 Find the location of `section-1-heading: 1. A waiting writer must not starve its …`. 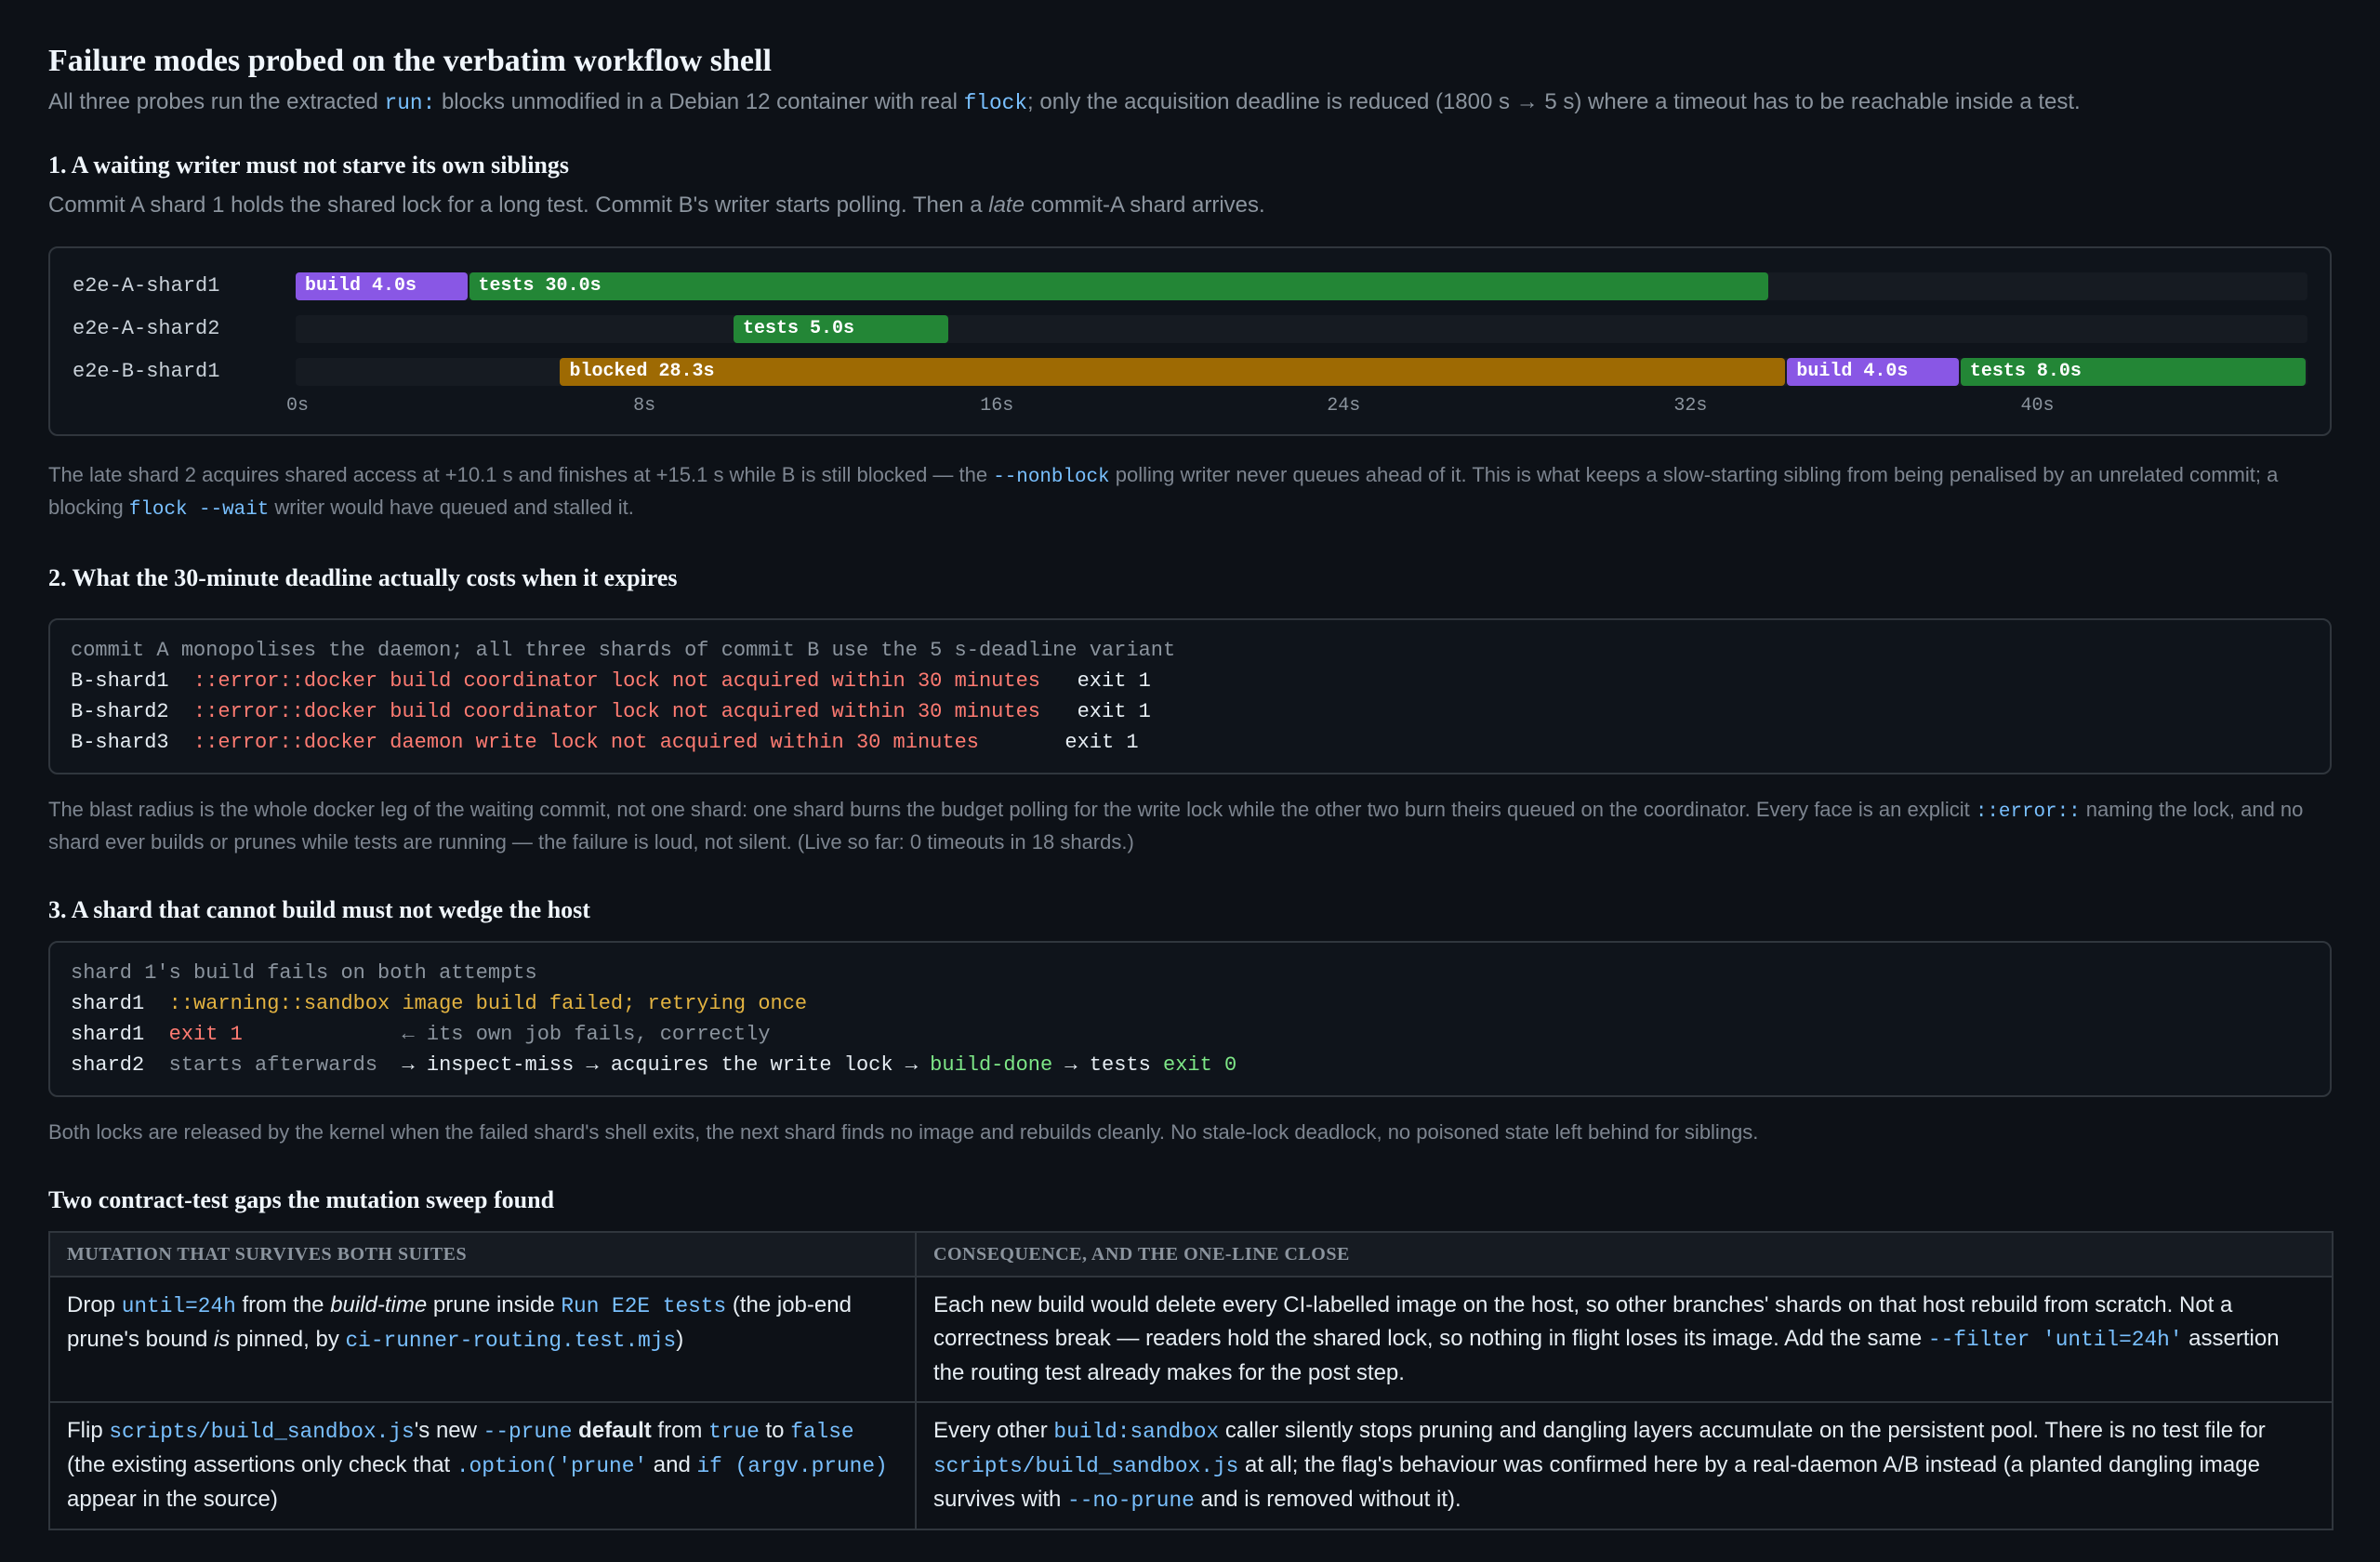

section-1-heading: 1. A waiting writer must not starve its … is located at coordinates (308, 165).